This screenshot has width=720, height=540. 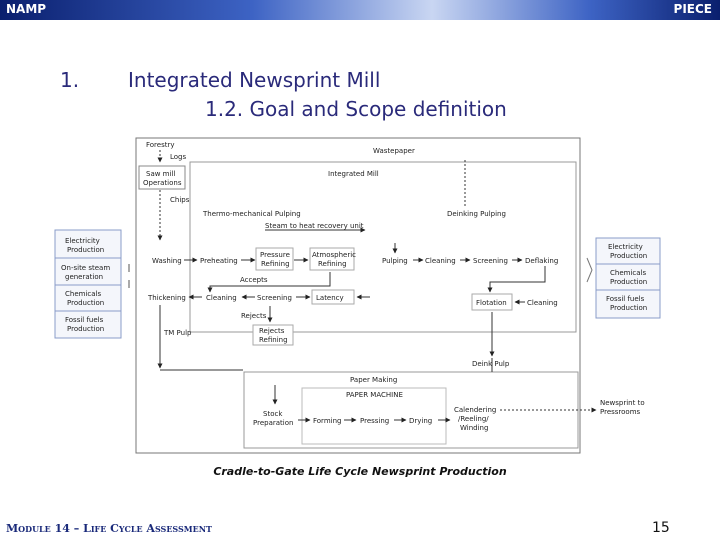 What do you see at coordinates (82, 241) in the screenshot?
I see `left-input-0-line1: Electricity` at bounding box center [82, 241].